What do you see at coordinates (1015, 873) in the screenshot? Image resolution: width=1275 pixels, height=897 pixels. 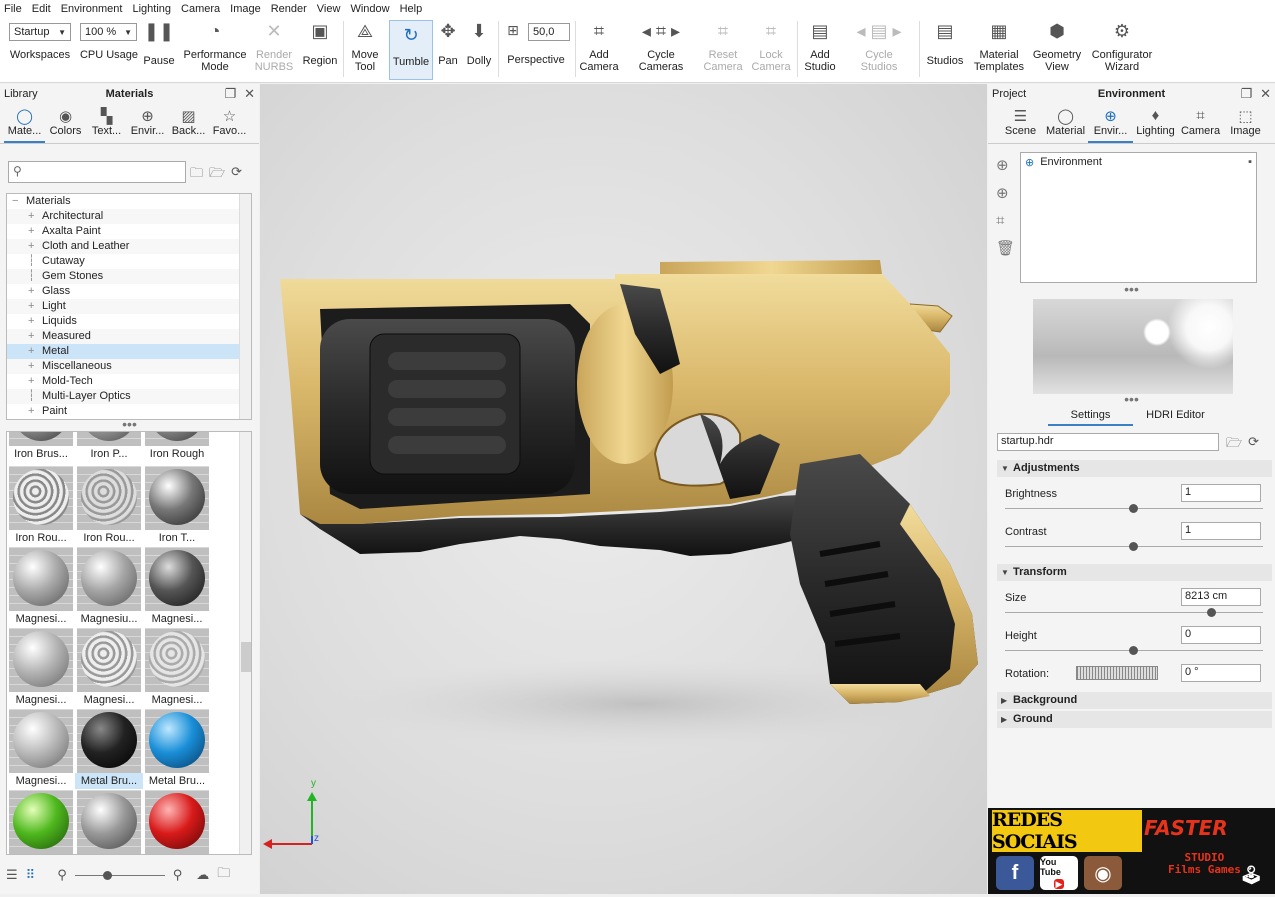 I see `facebook-icon: f` at bounding box center [1015, 873].